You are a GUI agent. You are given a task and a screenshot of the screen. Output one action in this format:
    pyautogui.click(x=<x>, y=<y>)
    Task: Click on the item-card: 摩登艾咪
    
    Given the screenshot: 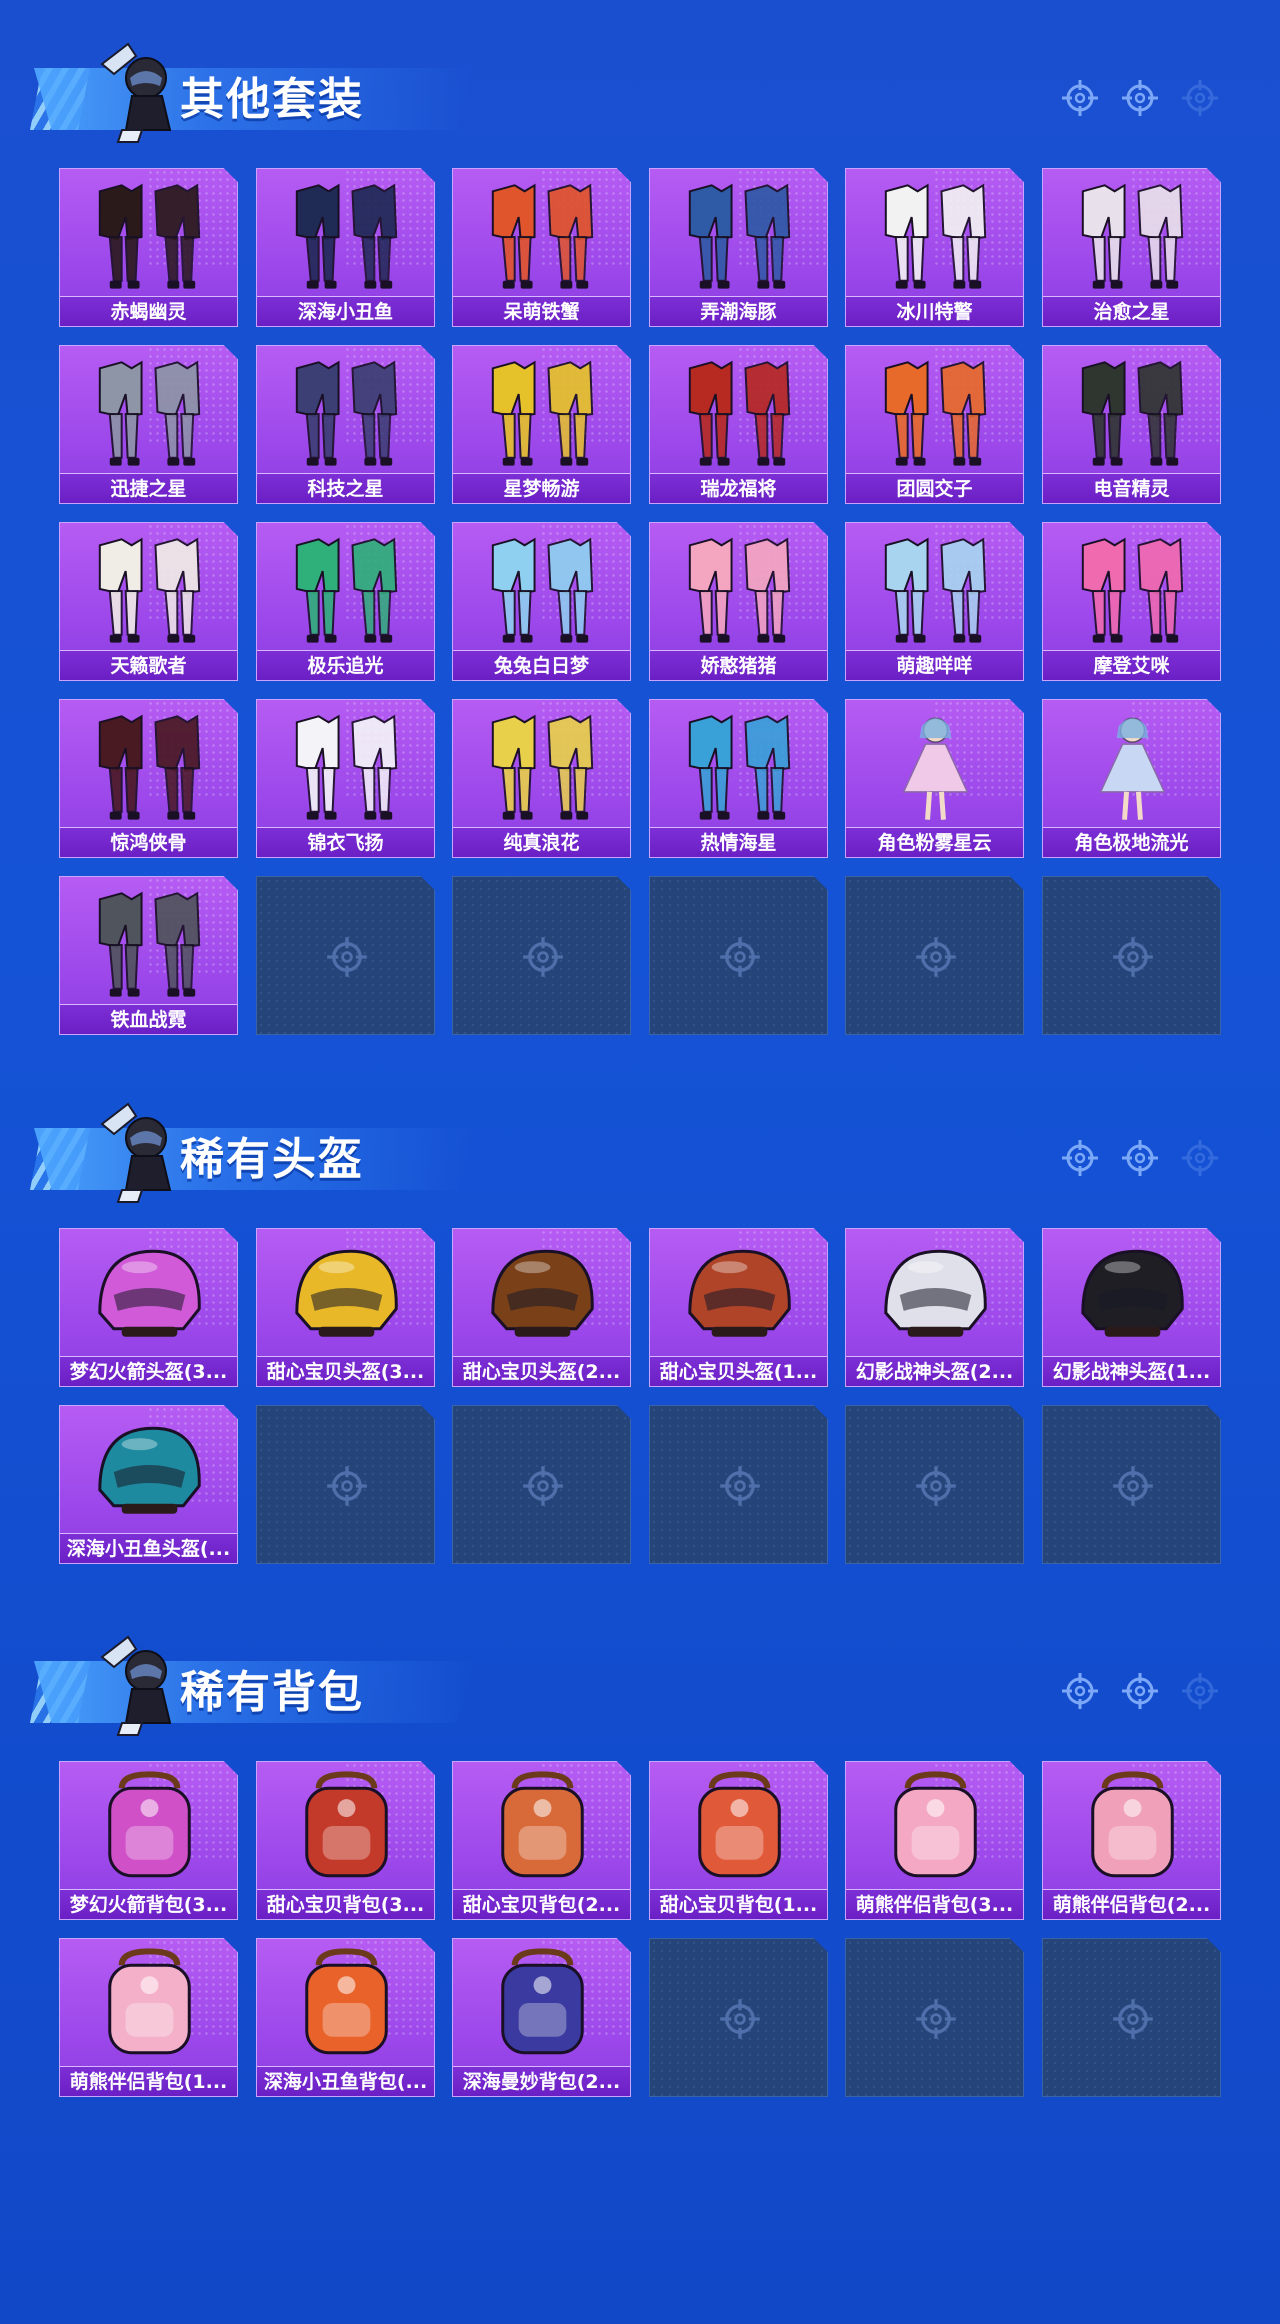 What is the action you would take?
    pyautogui.click(x=1131, y=601)
    